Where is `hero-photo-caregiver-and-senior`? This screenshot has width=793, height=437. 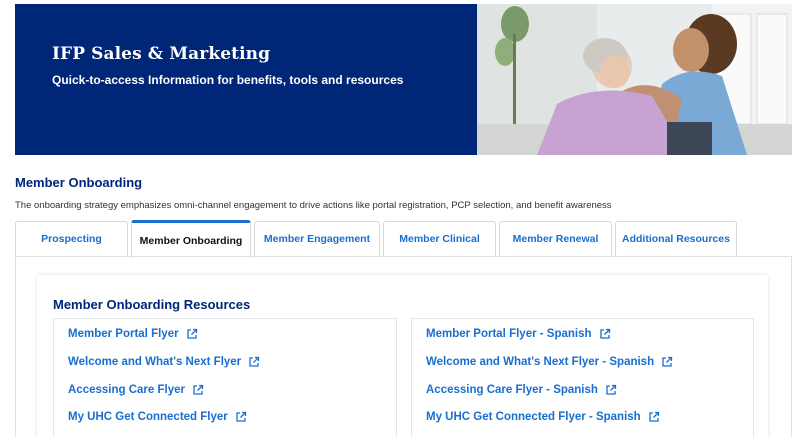
hero-photo-caregiver-and-senior is located at coordinates (634, 79).